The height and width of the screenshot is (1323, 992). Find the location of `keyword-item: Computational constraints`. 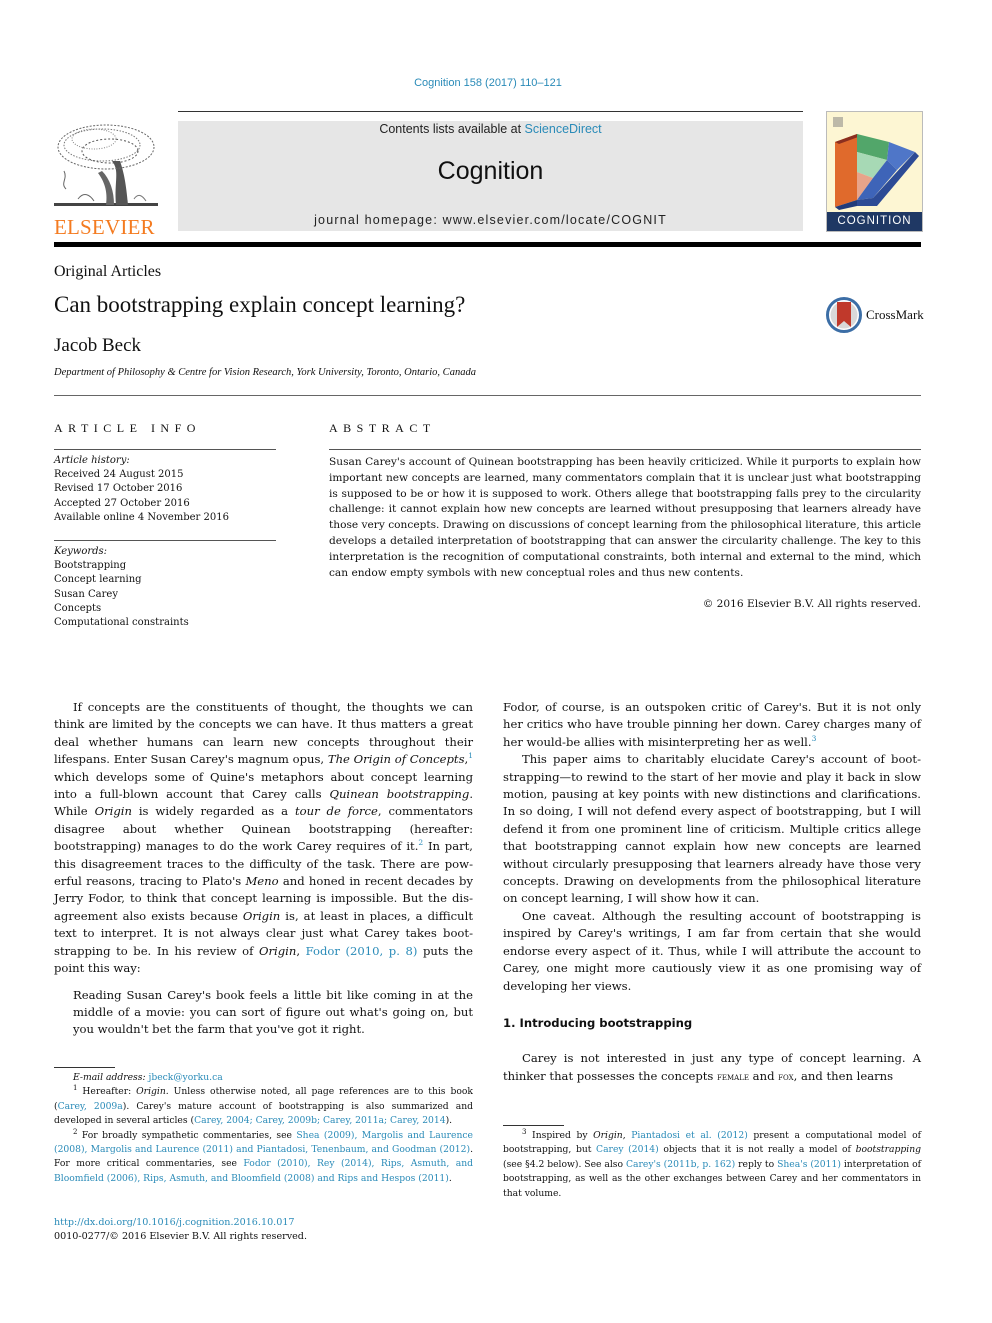

keyword-item: Computational constraints is located at coordinates (121, 623).